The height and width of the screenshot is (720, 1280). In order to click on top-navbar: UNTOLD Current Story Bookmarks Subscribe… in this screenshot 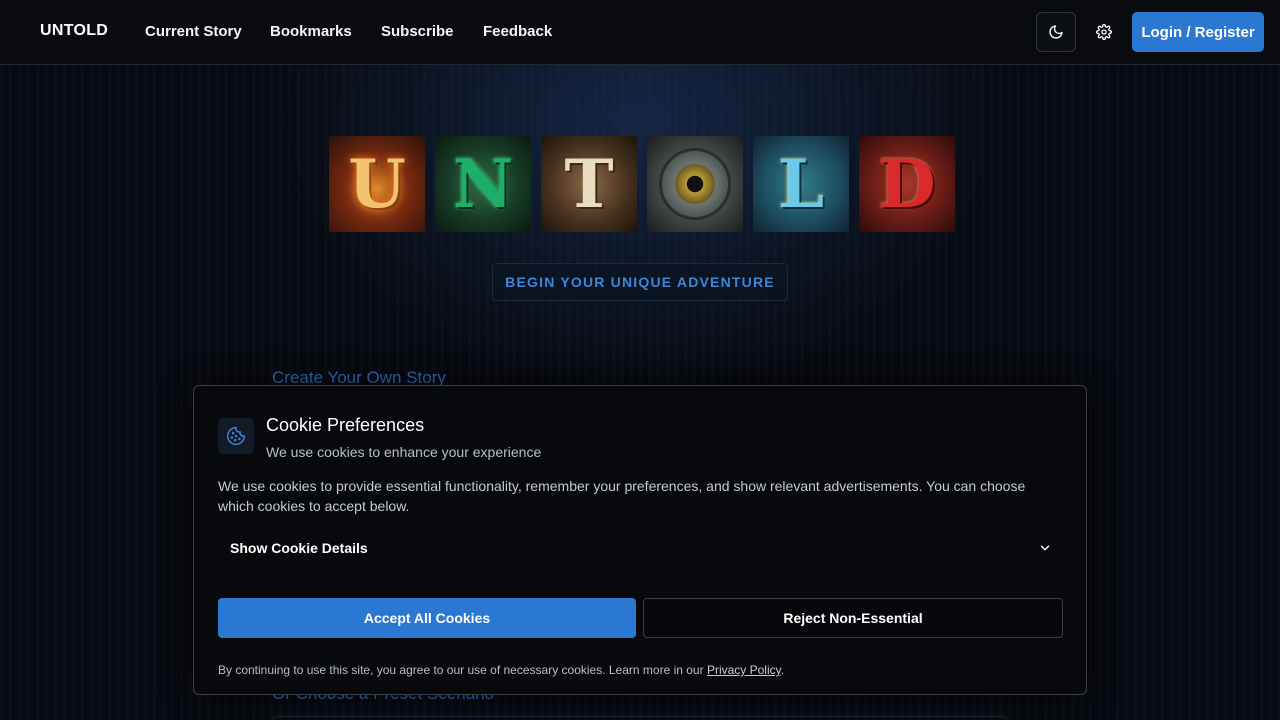, I will do `click(640, 32)`.